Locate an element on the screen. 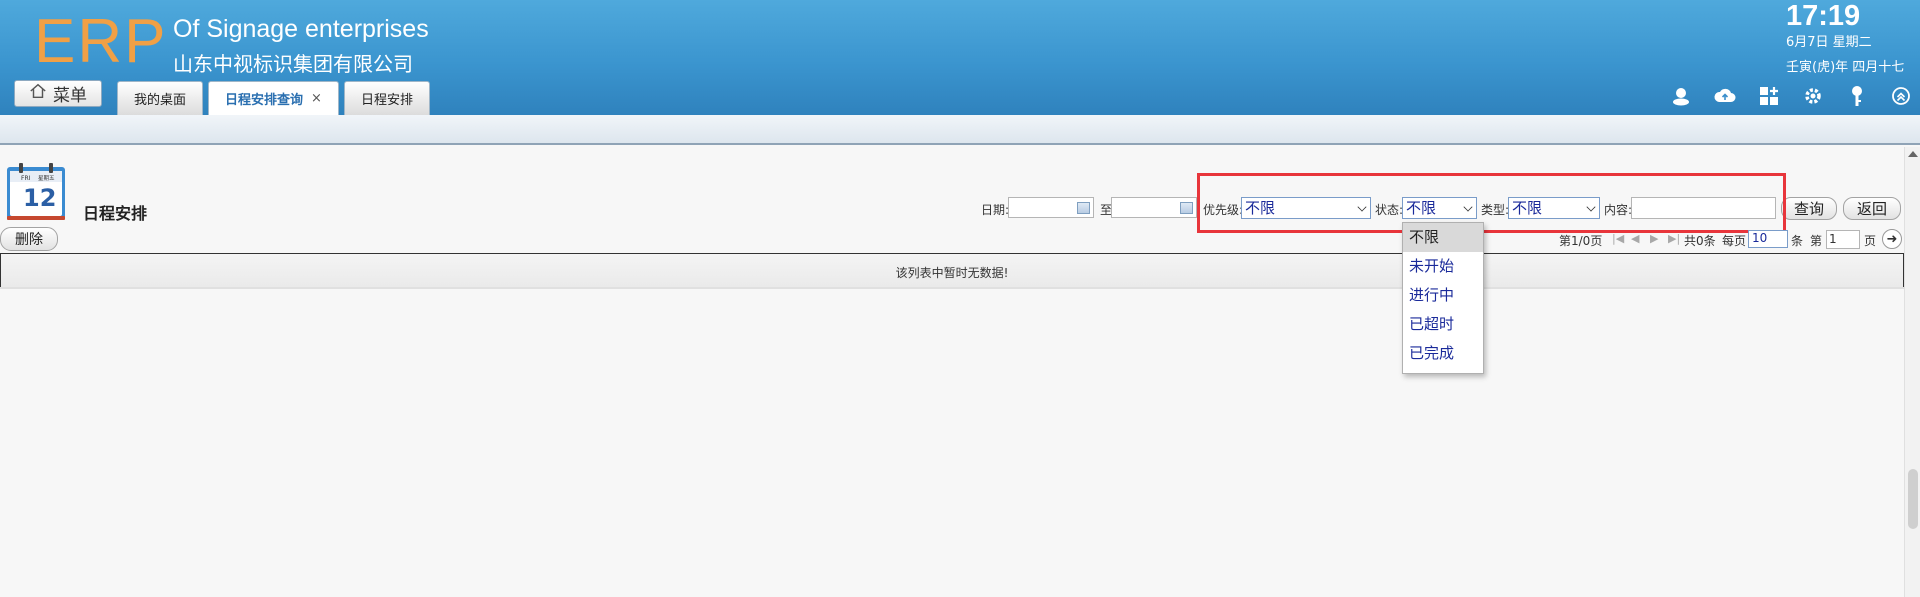 The width and height of the screenshot is (1920, 597). status-option: 未开始 is located at coordinates (1443, 266).